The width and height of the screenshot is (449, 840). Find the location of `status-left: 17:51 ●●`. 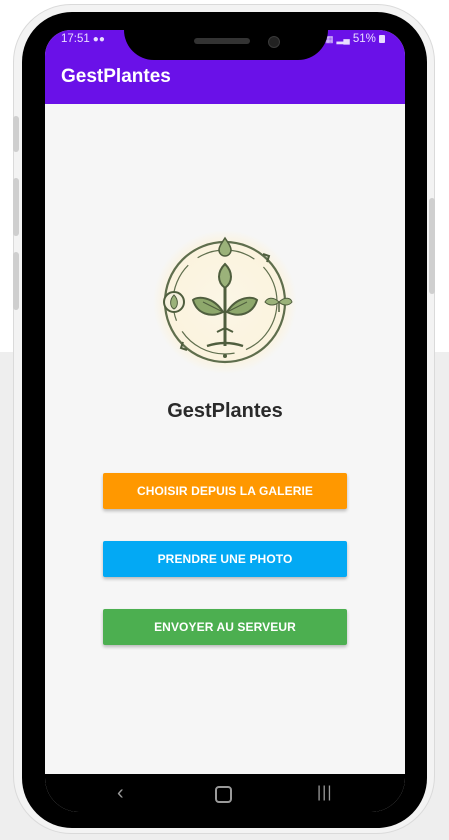

status-left: 17:51 ●● is located at coordinates (83, 39).